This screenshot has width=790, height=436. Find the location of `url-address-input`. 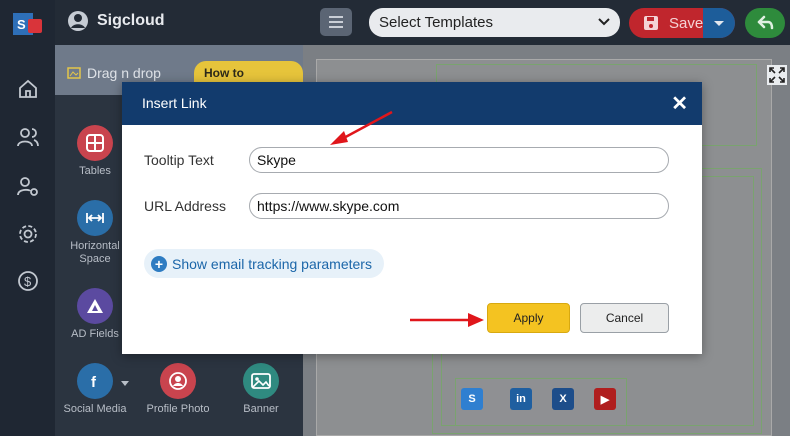

url-address-input is located at coordinates (459, 206).